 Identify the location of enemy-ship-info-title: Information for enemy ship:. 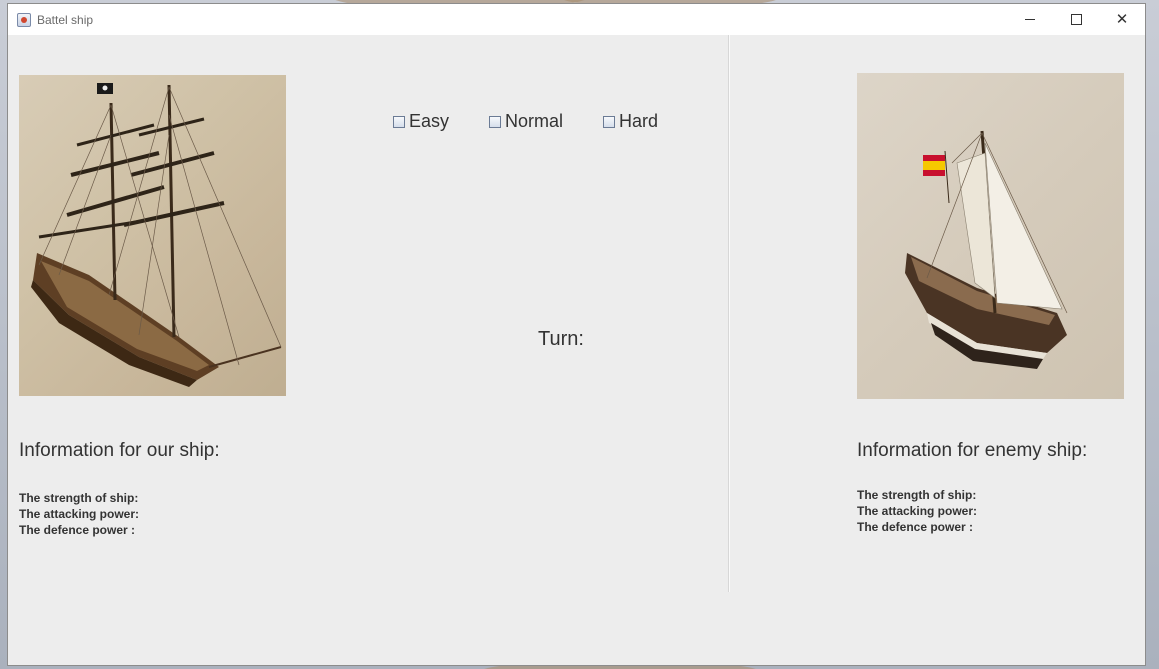
(972, 450).